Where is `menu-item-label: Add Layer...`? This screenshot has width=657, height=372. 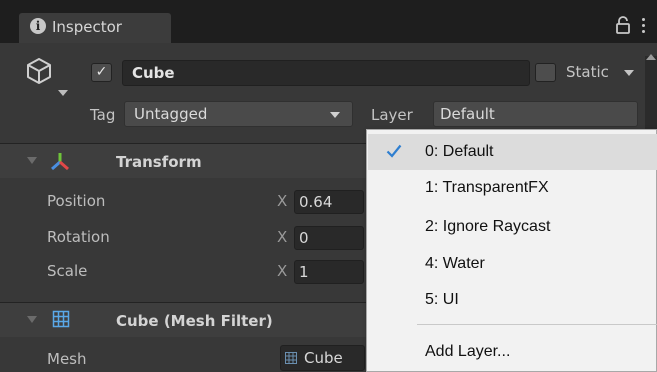 menu-item-label: Add Layer... is located at coordinates (468, 351).